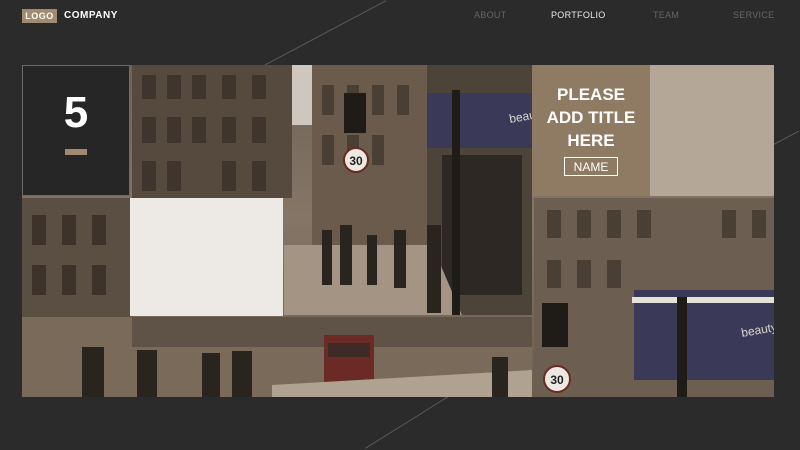 The image size is (800, 450). Describe the element at coordinates (356, 161) in the screenshot. I see `speed-sign-text: 30` at that location.